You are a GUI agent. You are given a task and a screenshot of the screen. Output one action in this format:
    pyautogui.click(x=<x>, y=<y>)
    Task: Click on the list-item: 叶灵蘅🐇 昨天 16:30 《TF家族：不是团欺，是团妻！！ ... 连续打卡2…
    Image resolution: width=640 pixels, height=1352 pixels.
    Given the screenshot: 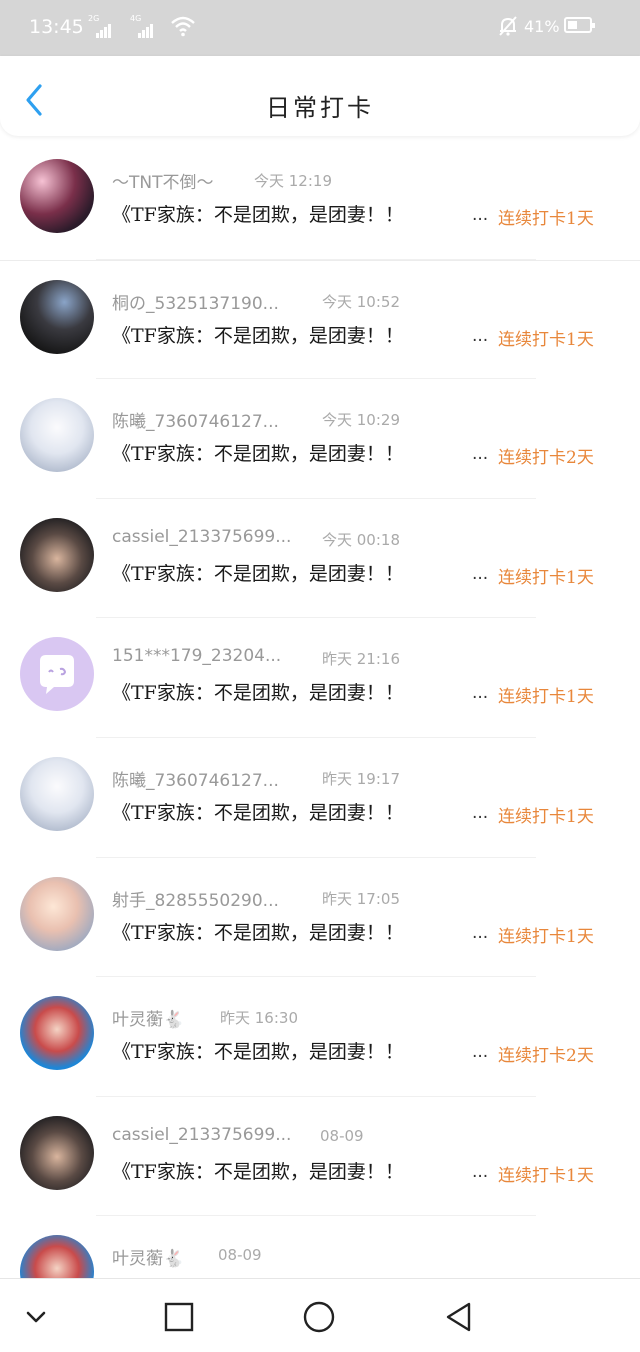 What is the action you would take?
    pyautogui.click(x=320, y=1037)
    